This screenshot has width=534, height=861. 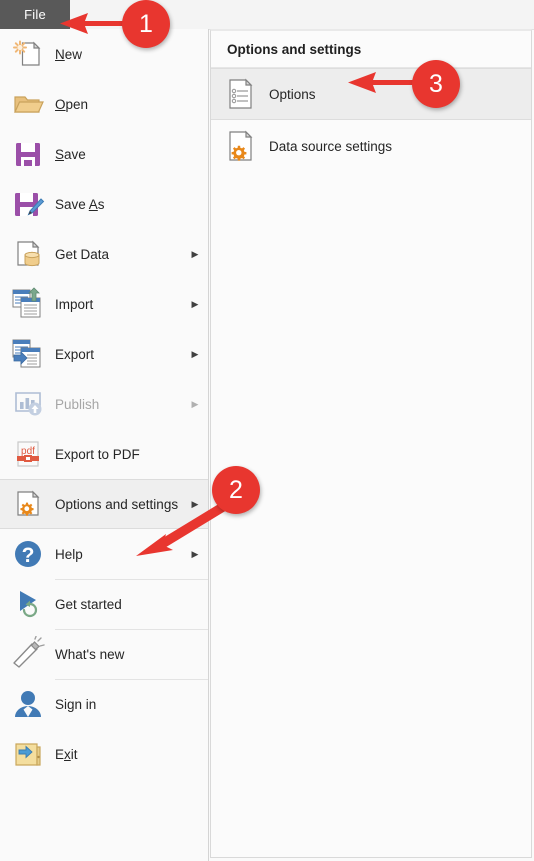 I want to click on annotation-marker-2: 2, so click(x=236, y=490).